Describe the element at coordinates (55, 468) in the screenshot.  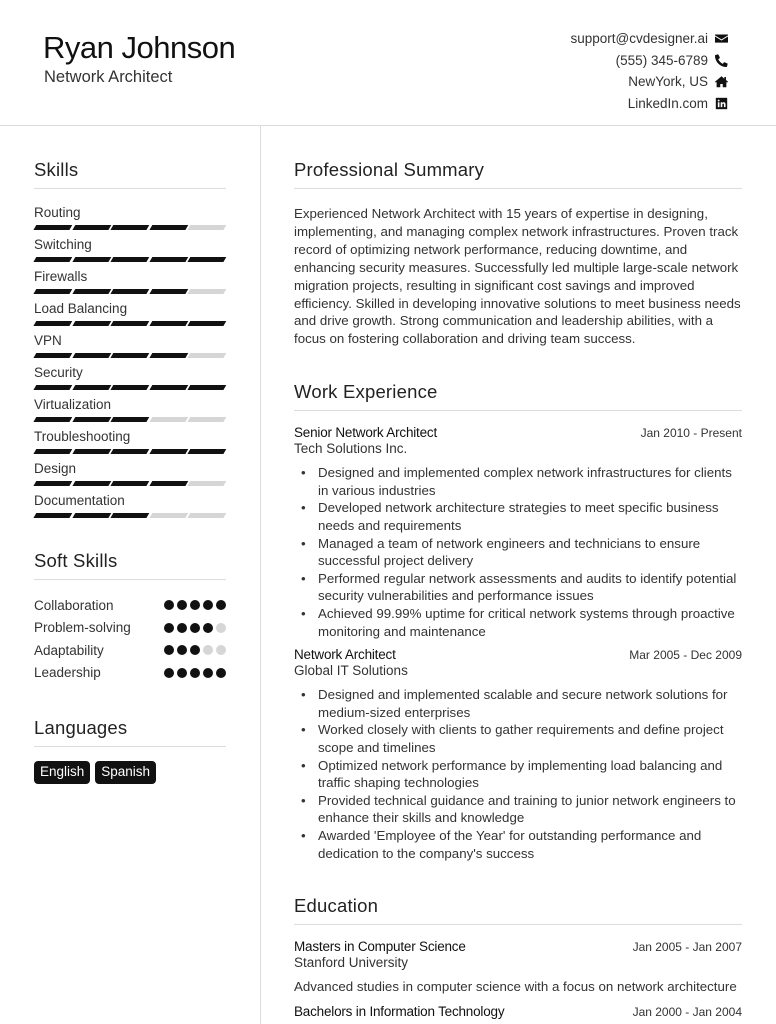
I see `skill-name: Design` at that location.